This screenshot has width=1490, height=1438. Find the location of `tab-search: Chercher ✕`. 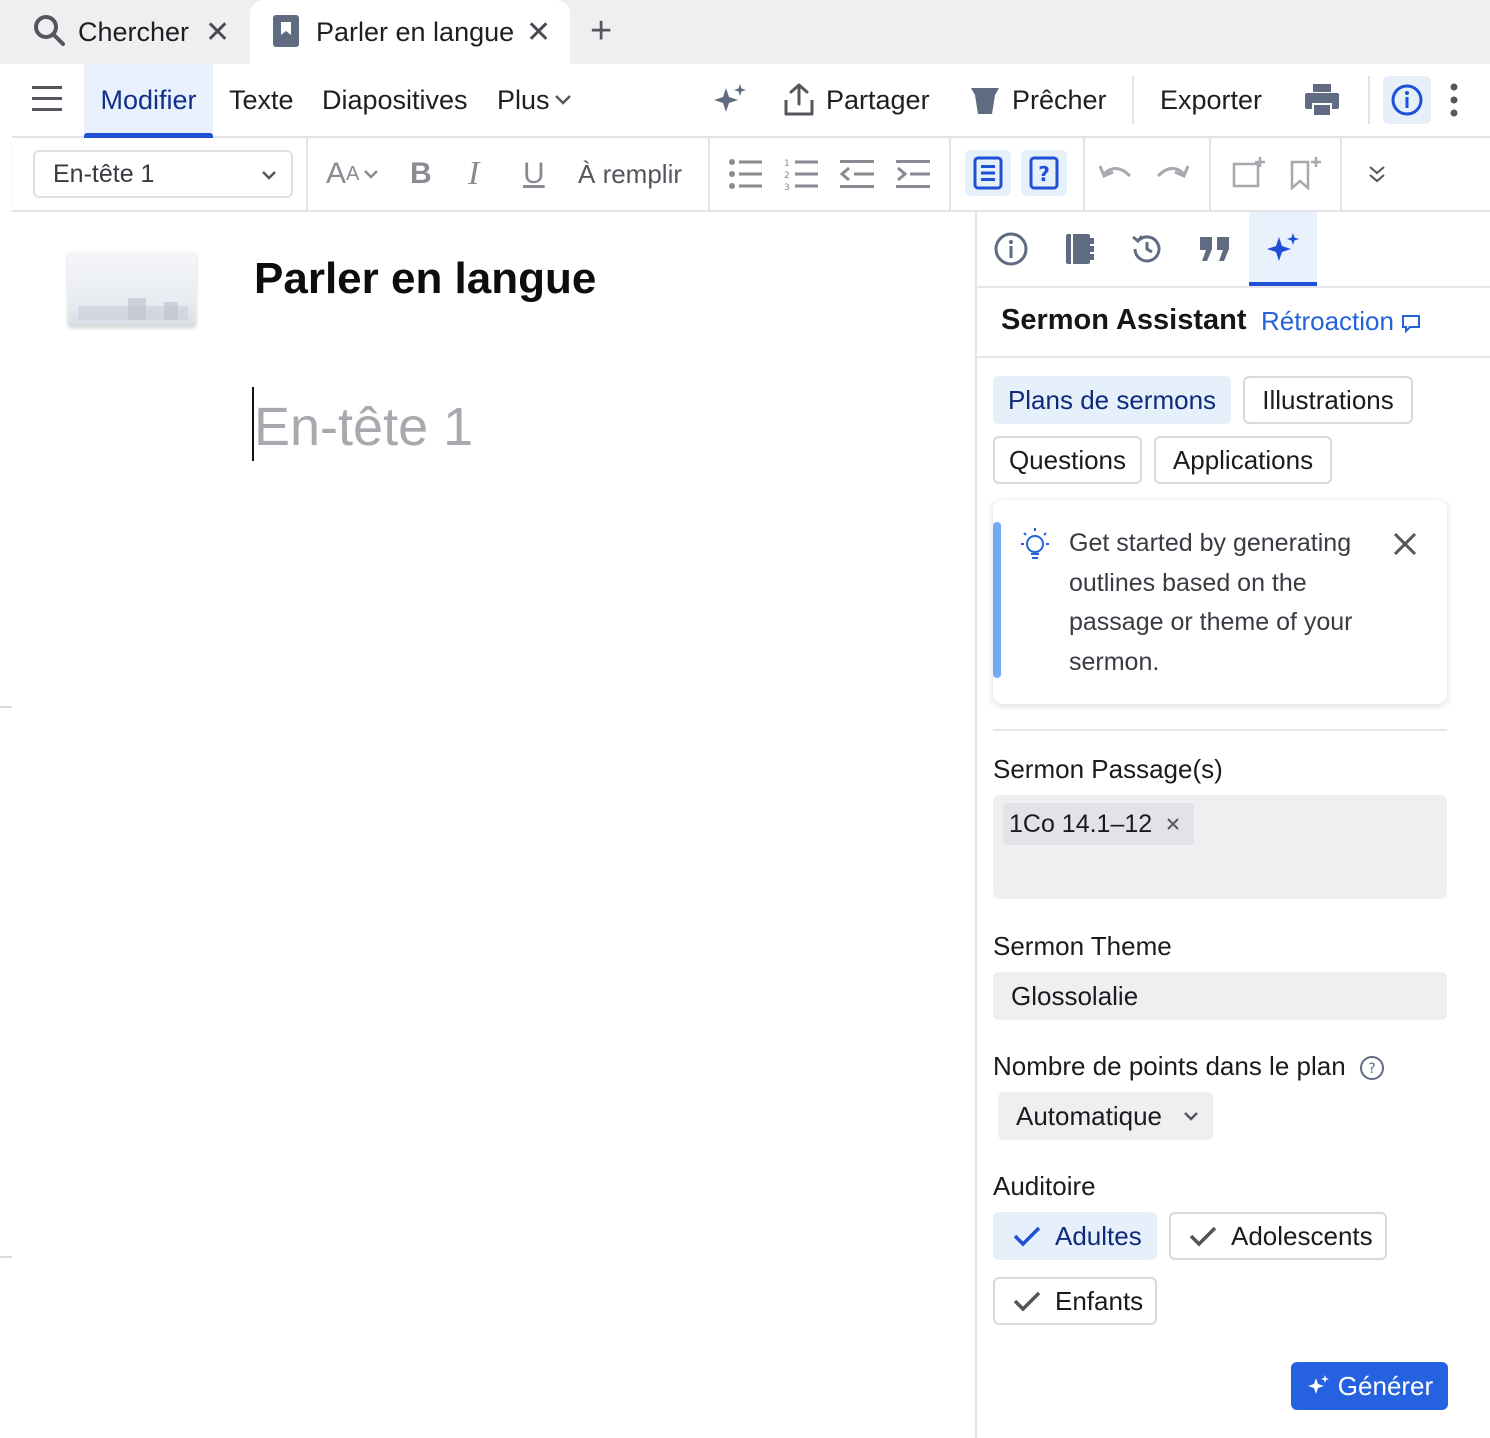

tab-search: Chercher ✕ is located at coordinates (125, 32).